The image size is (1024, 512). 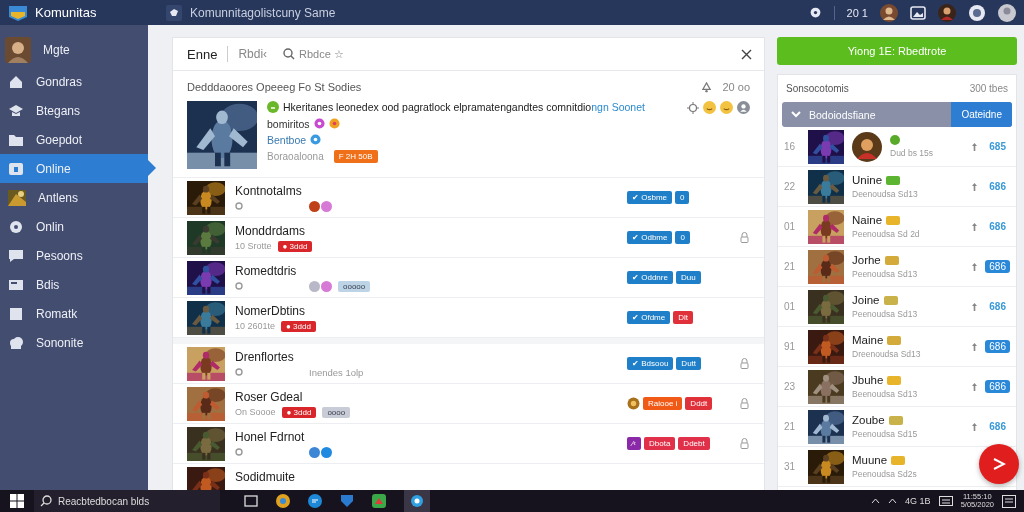 I want to click on rank-number: 91, so click(x=790, y=346).